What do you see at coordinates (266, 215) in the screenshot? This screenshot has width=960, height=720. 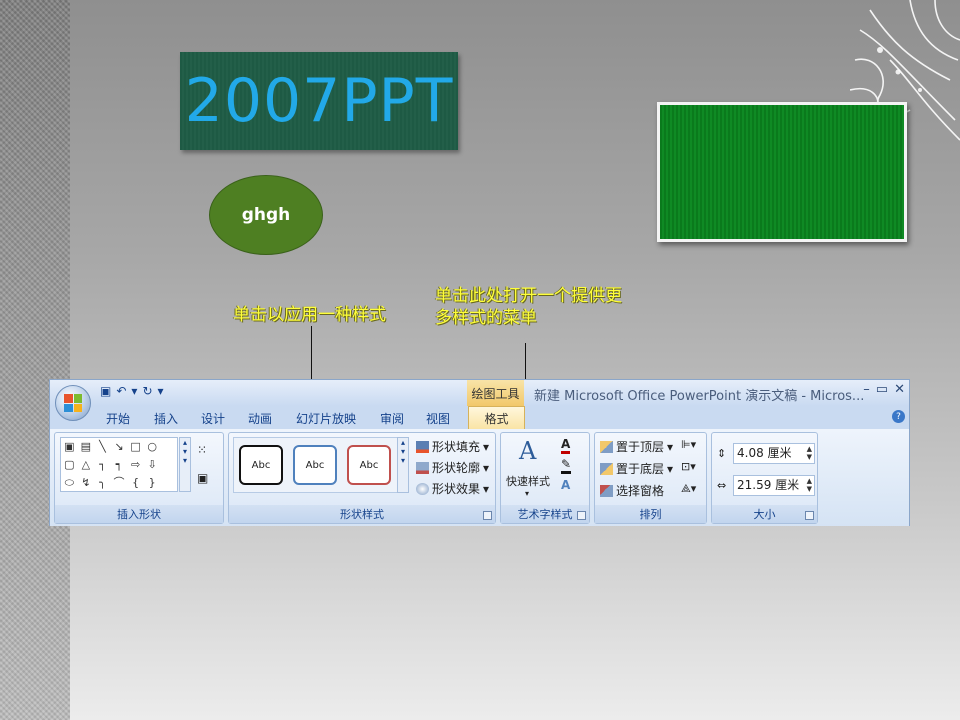 I see `oval-shape: ghgh` at bounding box center [266, 215].